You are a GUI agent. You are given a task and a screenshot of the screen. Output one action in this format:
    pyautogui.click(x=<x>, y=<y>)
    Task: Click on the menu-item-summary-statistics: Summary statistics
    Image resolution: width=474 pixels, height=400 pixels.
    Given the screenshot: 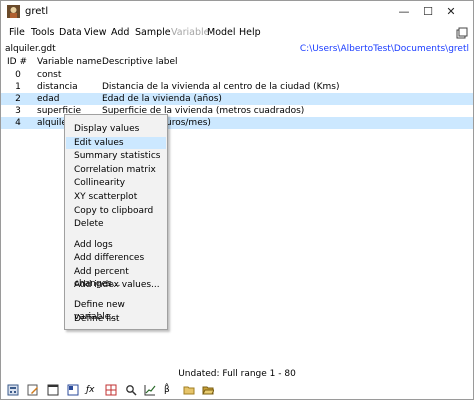 What is the action you would take?
    pyautogui.click(x=116, y=156)
    